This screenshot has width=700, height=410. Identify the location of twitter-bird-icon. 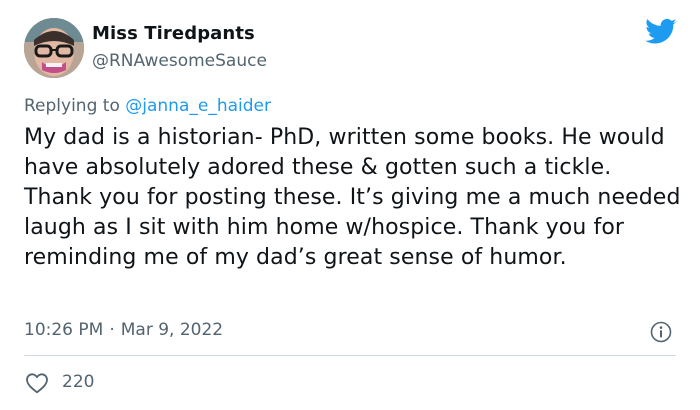
(661, 32).